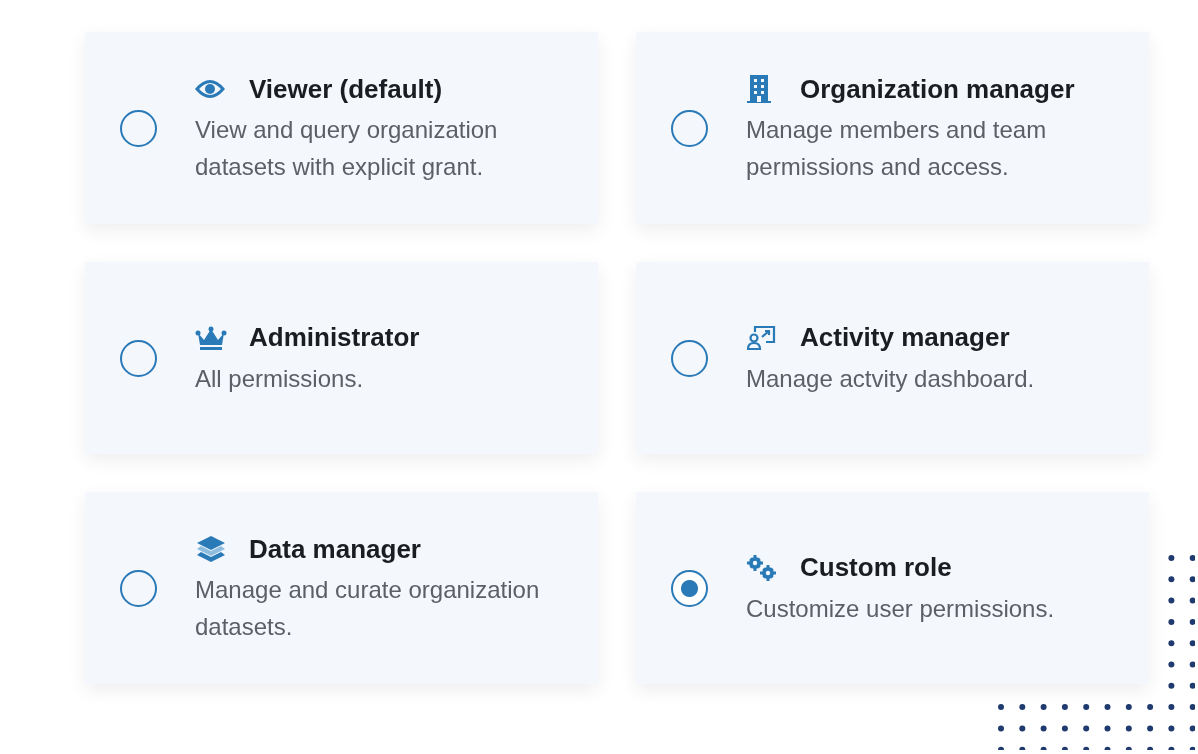 Image resolution: width=1198 pixels, height=754 pixels. What do you see at coordinates (937, 89) in the screenshot?
I see `role-title: Organization manager` at bounding box center [937, 89].